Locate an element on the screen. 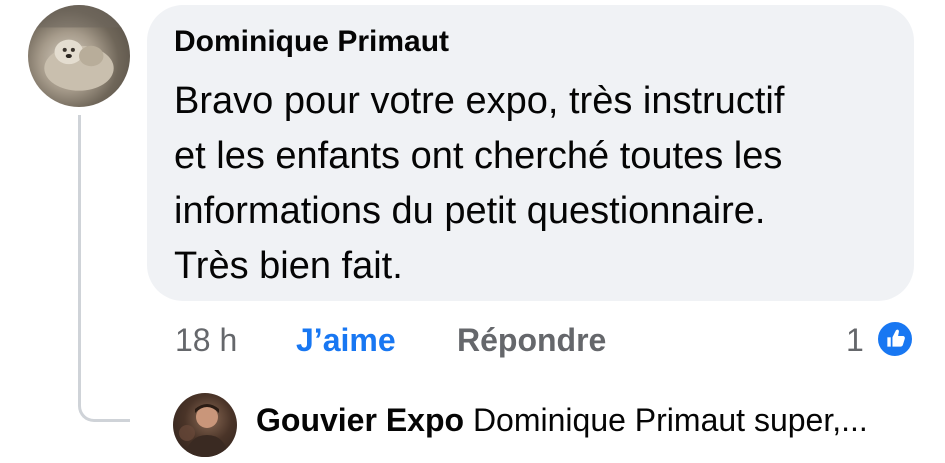 This screenshot has height=463, width=945. dog-photo-icon is located at coordinates (79, 48).